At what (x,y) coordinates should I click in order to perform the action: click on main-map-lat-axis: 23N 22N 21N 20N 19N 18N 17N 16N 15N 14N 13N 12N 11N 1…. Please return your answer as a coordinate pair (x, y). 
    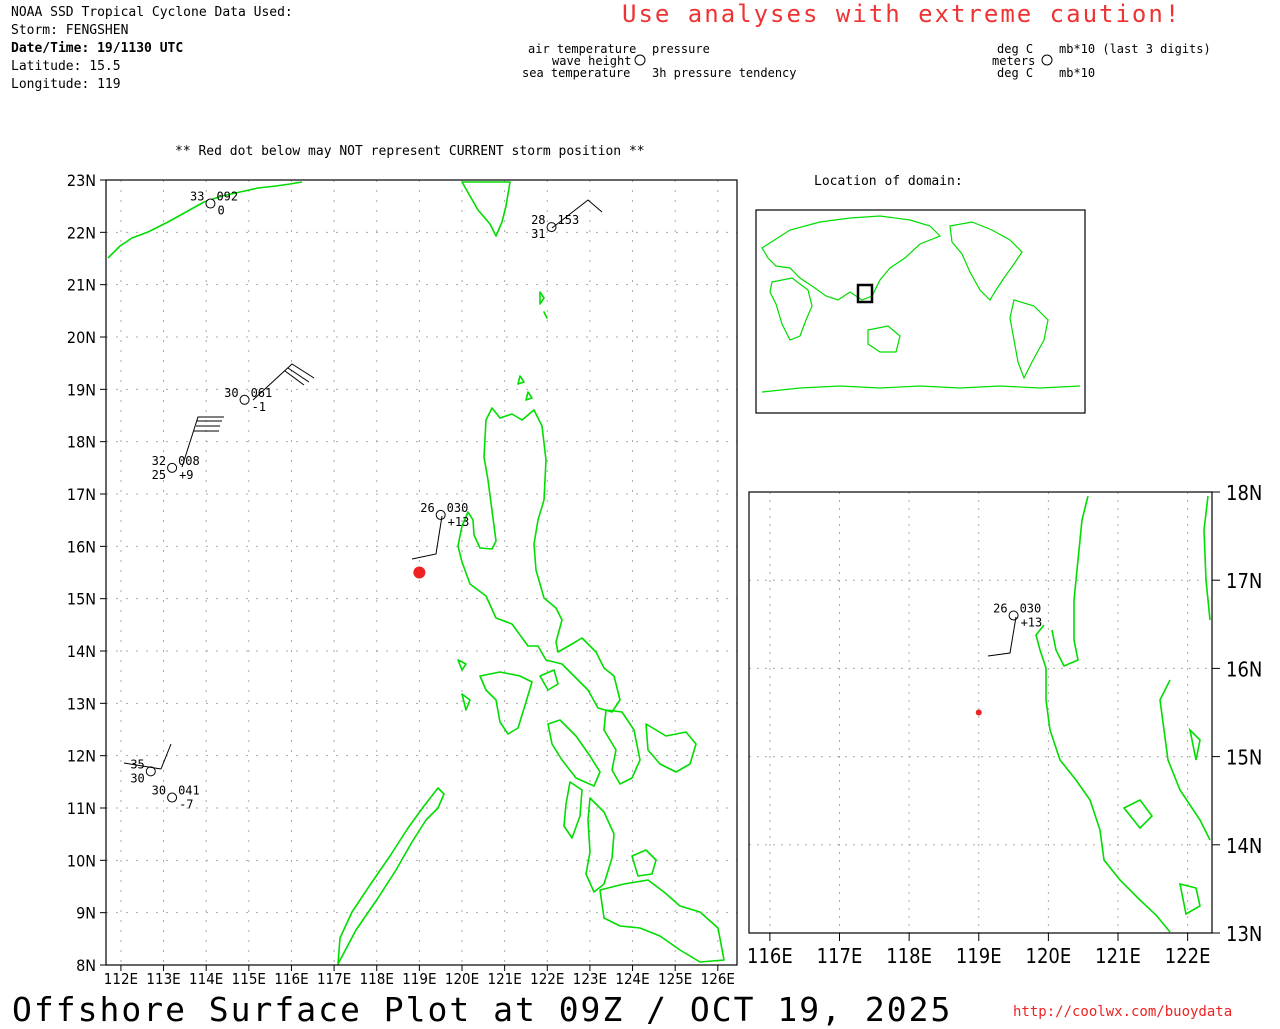
    Looking at the image, I should click on (86, 573).